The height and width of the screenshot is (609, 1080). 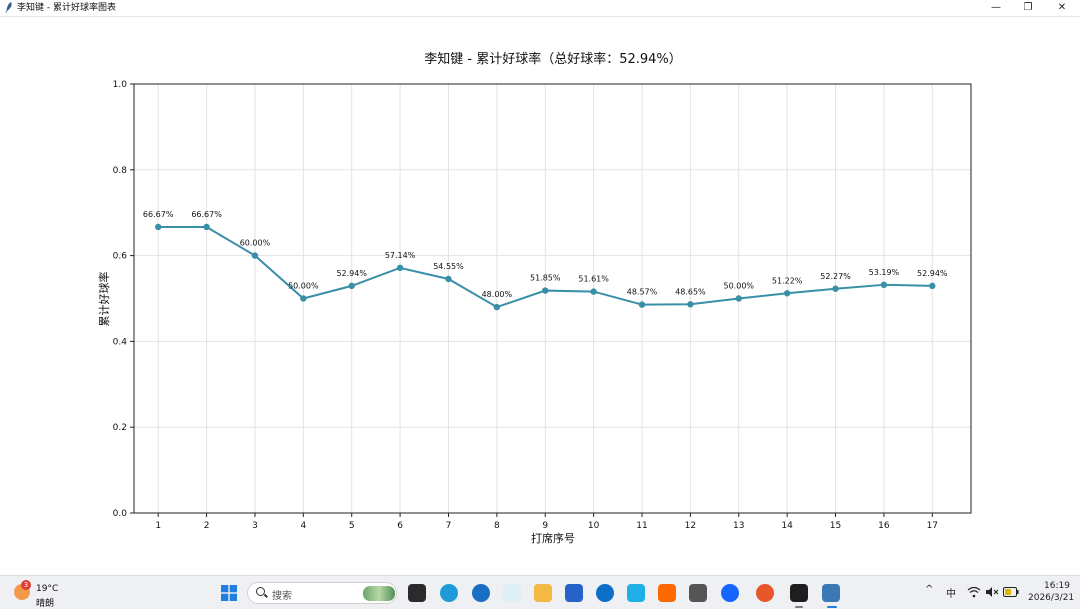 What do you see at coordinates (512, 593) in the screenshot?
I see `copilot-icon` at bounding box center [512, 593].